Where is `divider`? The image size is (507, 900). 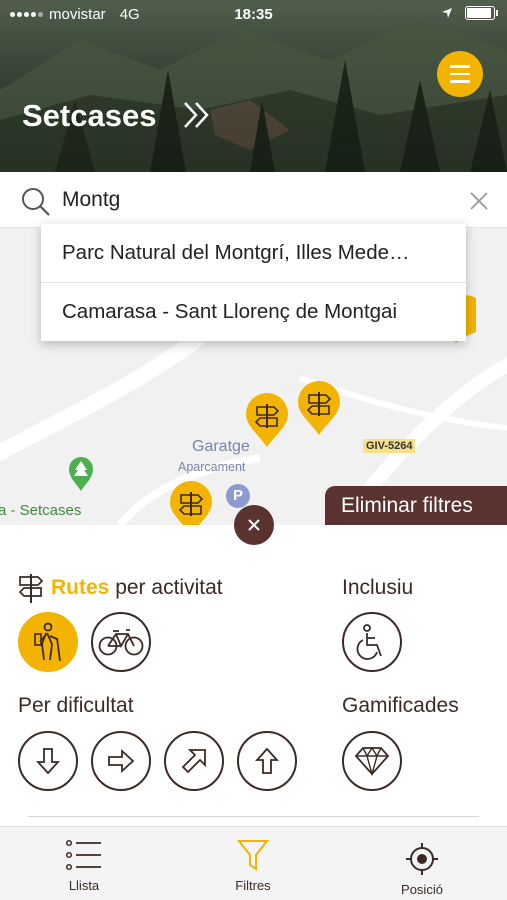
divider is located at coordinates (253, 816).